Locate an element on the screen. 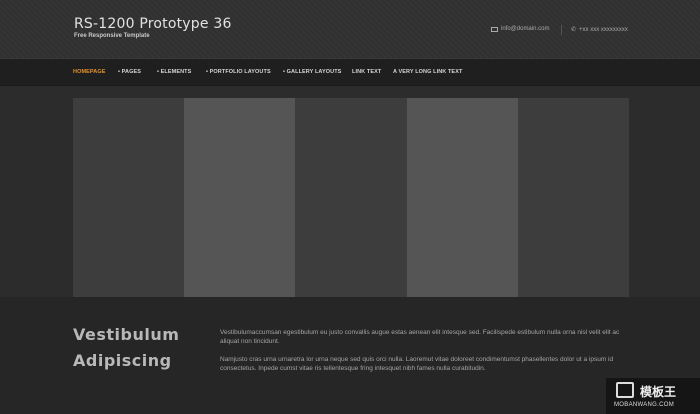  nav-item-homepage: HOMEPAGE is located at coordinates (89, 72).